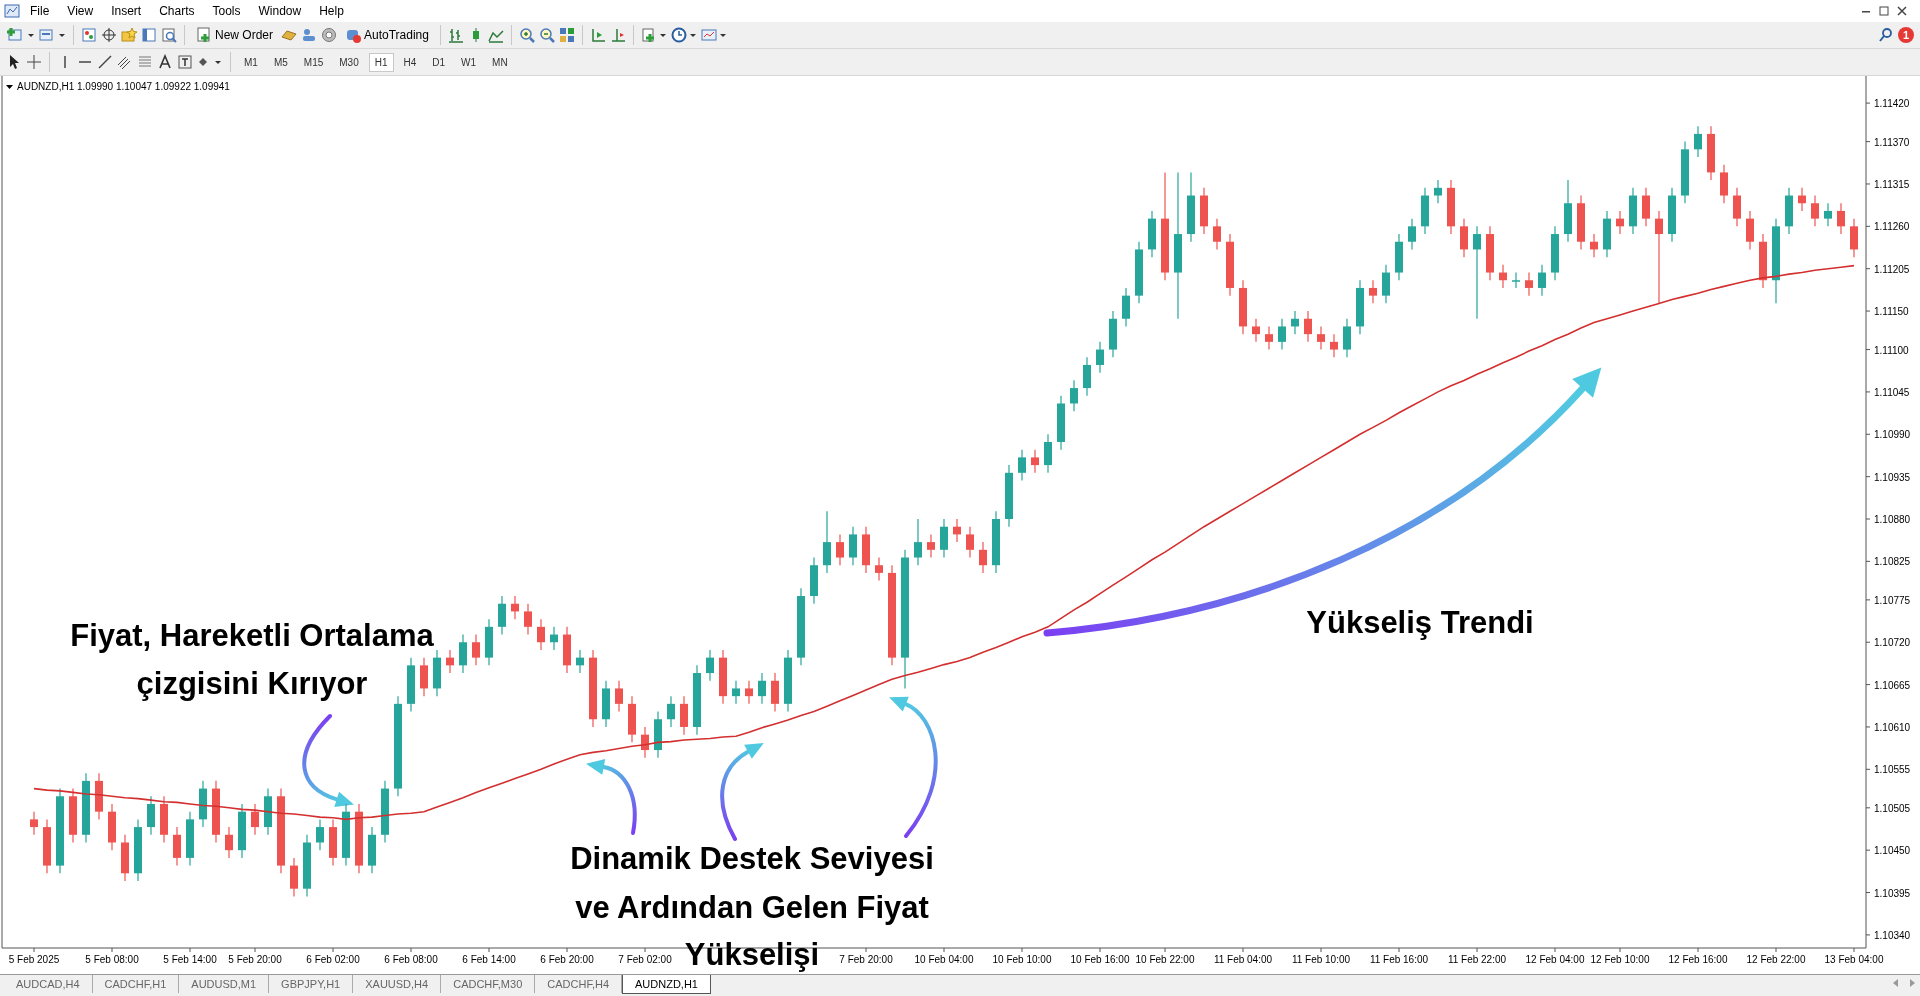 The image size is (1920, 996). What do you see at coordinates (234, 35) in the screenshot?
I see `new-order-button: New Order` at bounding box center [234, 35].